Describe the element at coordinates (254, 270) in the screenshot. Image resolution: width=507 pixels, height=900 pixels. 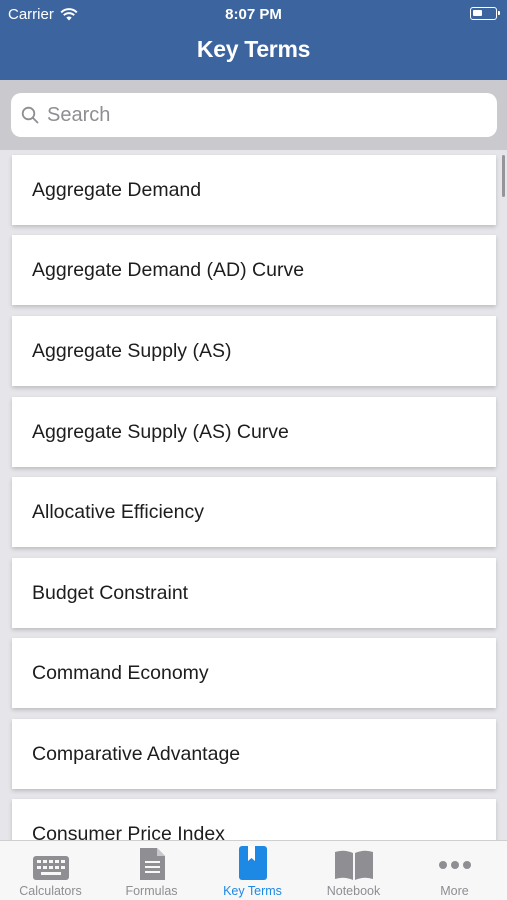
I see `list-item: Aggregate Demand (AD) Curve` at that location.